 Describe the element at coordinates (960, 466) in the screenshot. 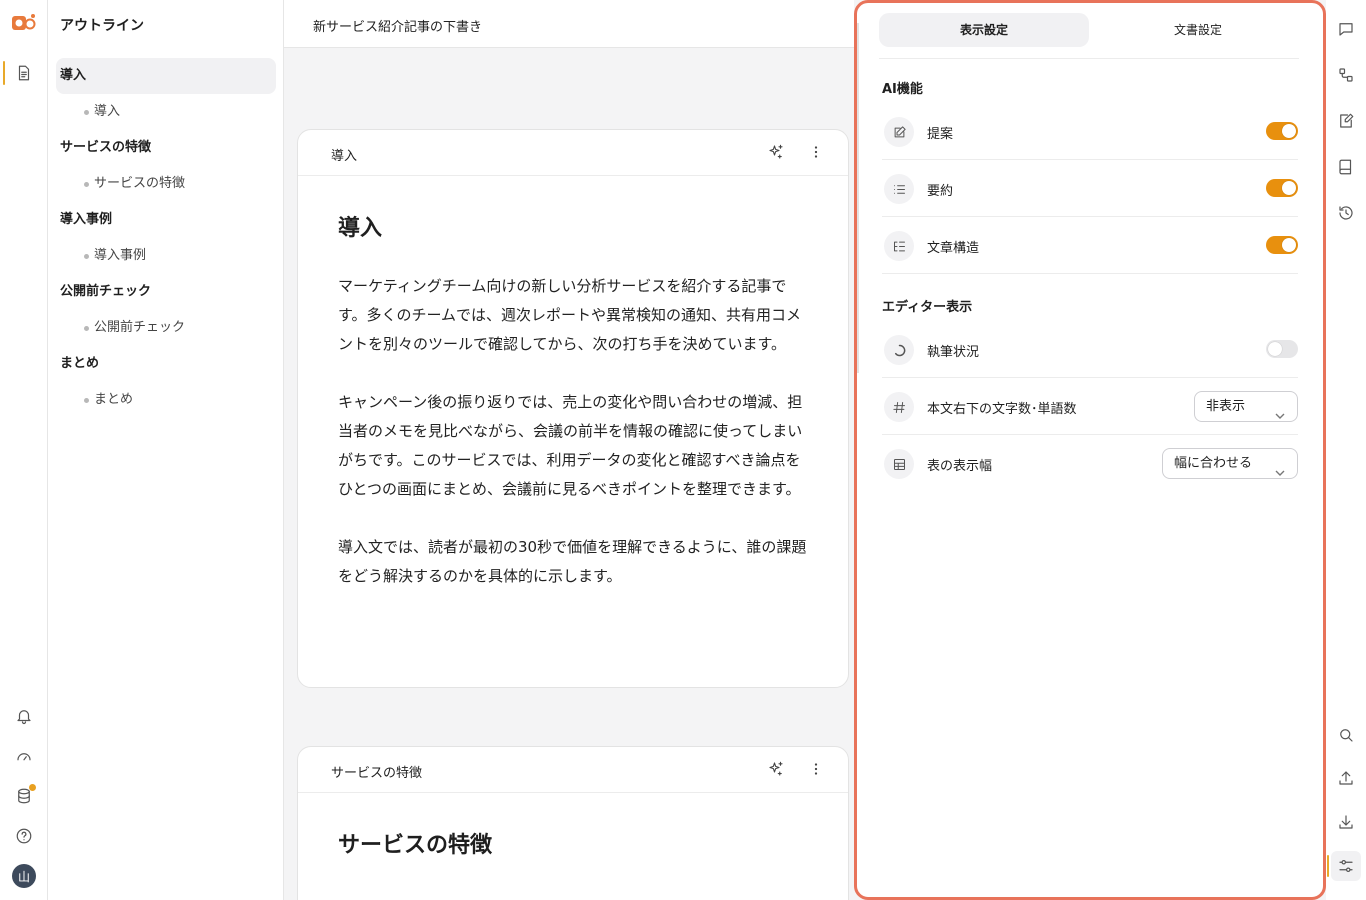

I see `setting-label: 表の表示幅` at that location.